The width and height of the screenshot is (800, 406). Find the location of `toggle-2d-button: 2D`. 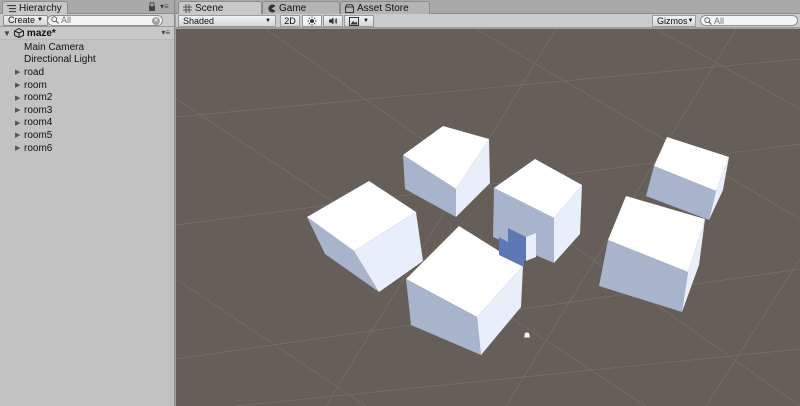

toggle-2d-button: 2D is located at coordinates (290, 21).